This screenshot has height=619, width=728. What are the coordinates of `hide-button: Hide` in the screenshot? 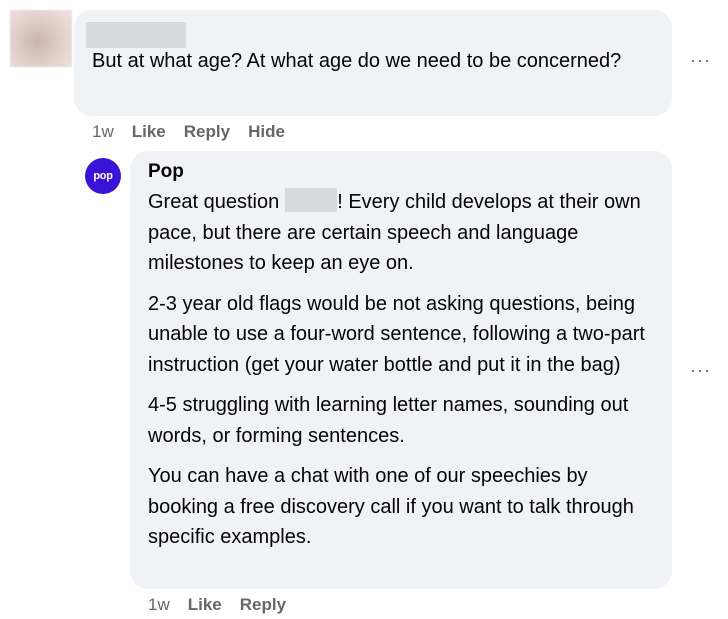 It's located at (266, 132).